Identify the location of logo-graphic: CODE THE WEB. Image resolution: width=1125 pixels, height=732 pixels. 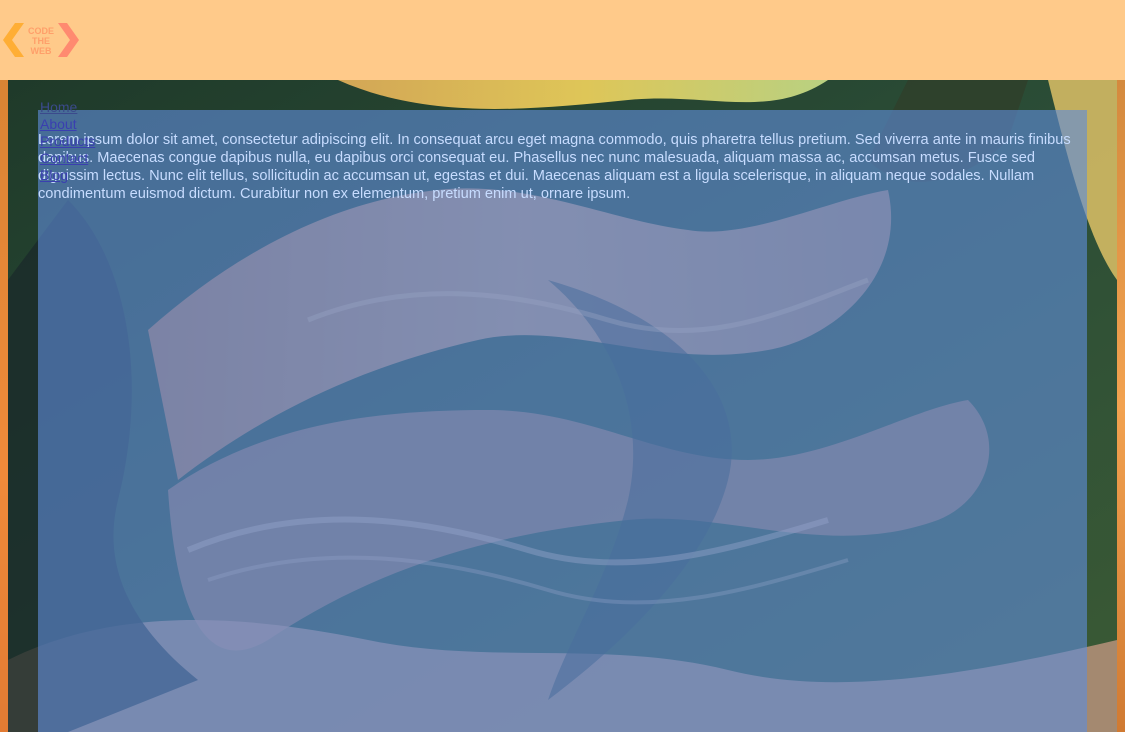
(41, 40).